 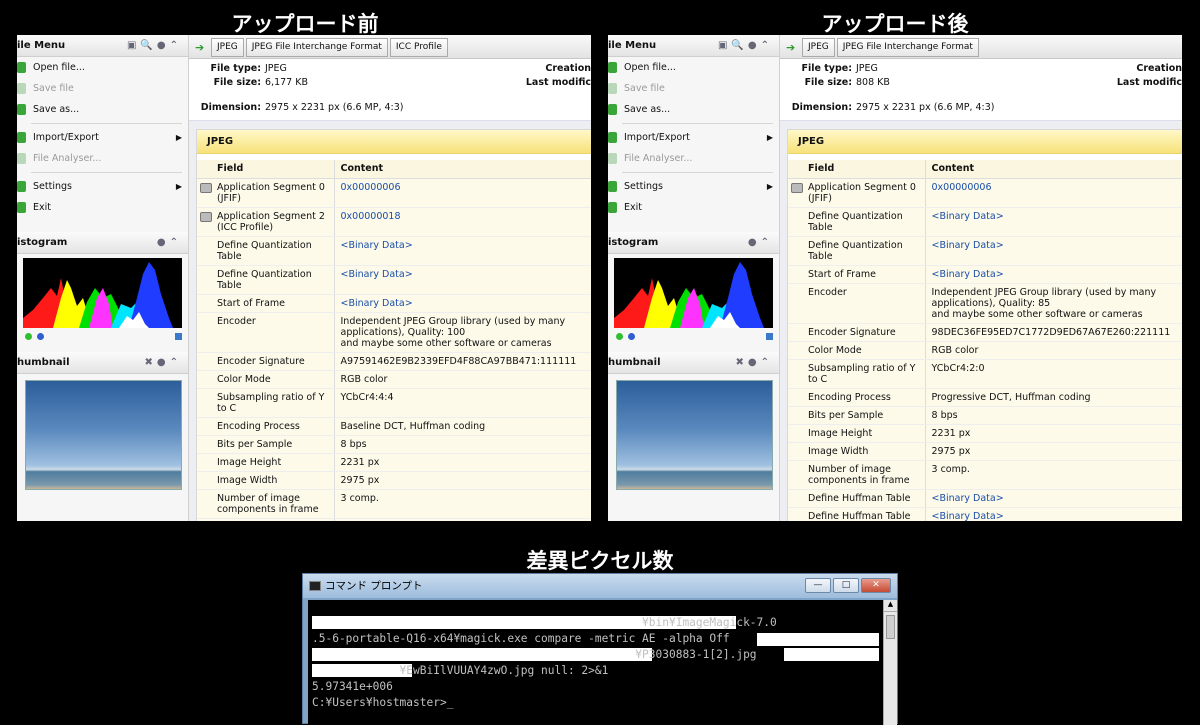 What do you see at coordinates (873, 82) in the screenshot?
I see `file-size-value: 808 KB` at bounding box center [873, 82].